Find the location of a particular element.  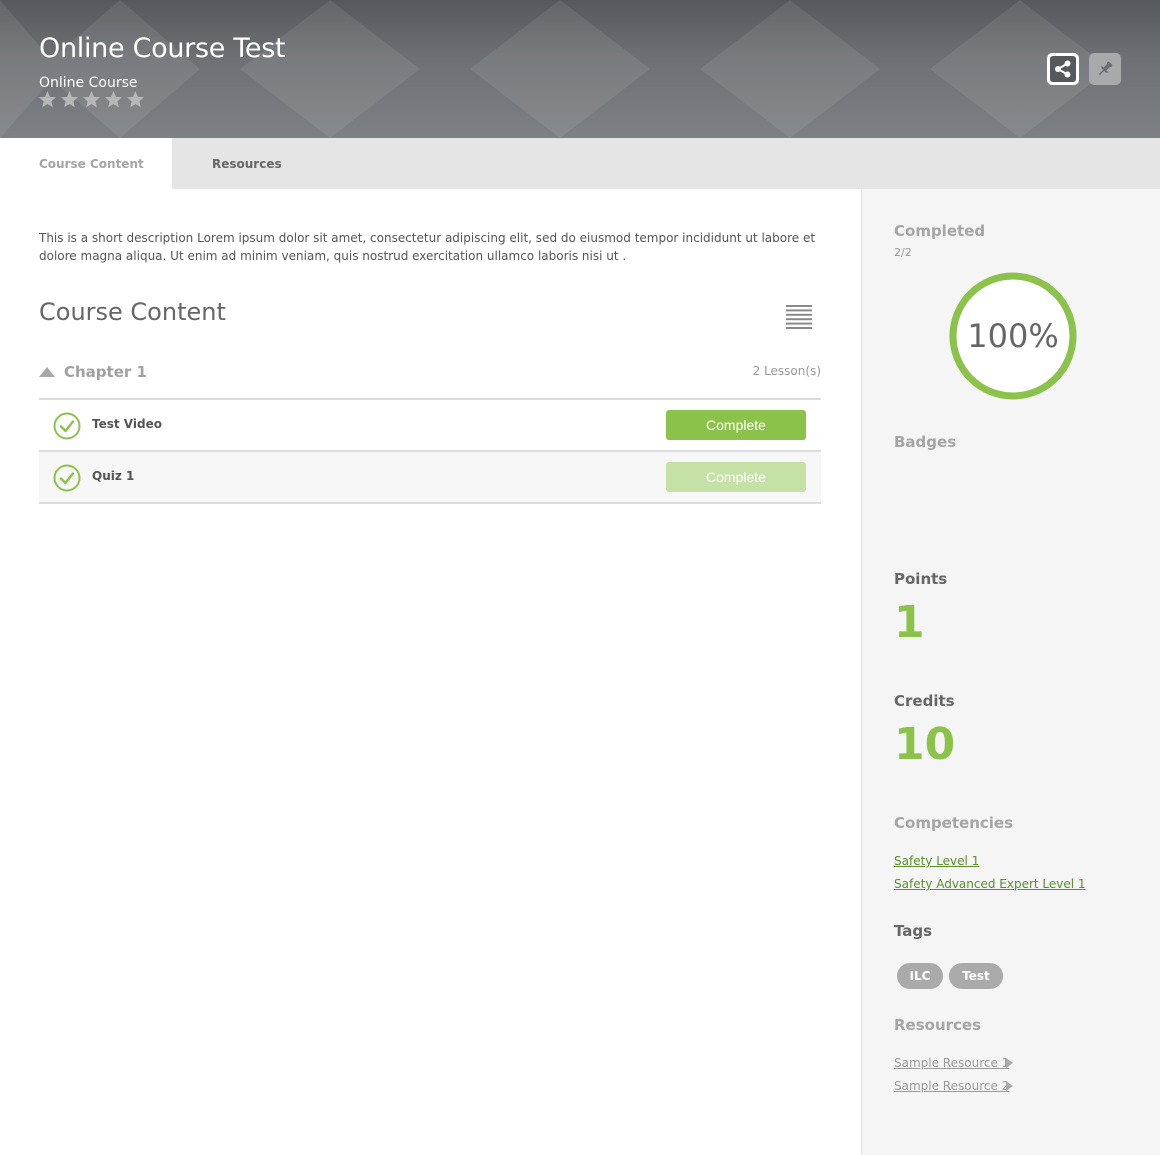

credits-label: Credits is located at coordinates (924, 701).